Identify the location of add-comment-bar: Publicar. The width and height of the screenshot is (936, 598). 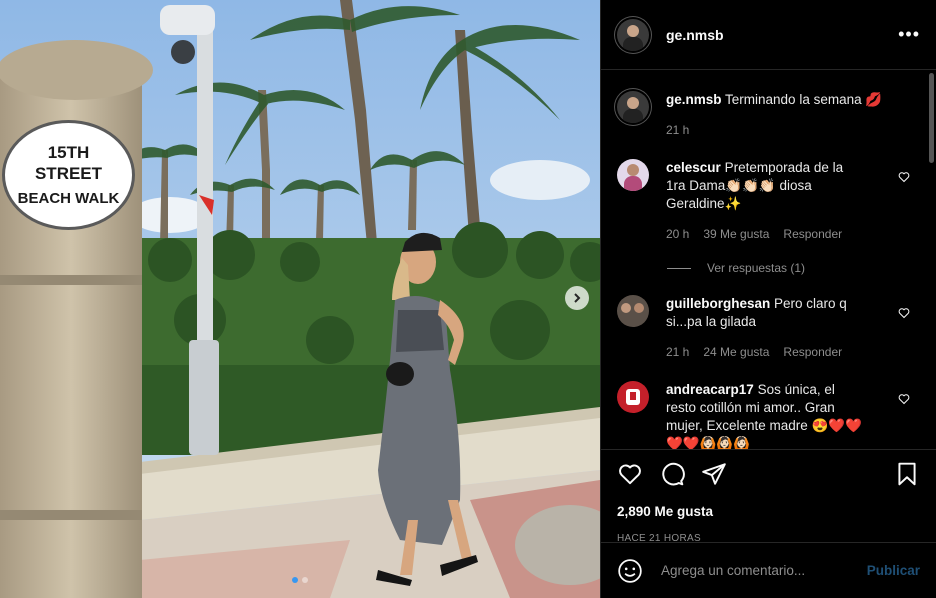
(768, 570).